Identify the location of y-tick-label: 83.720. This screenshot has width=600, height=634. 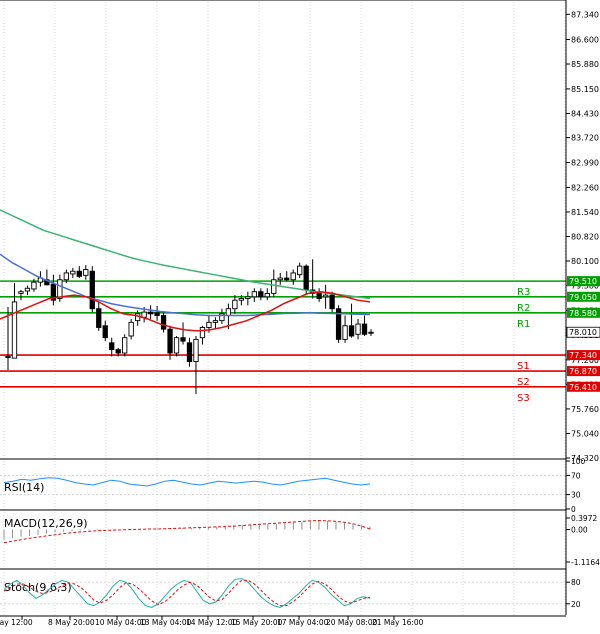
(585, 138).